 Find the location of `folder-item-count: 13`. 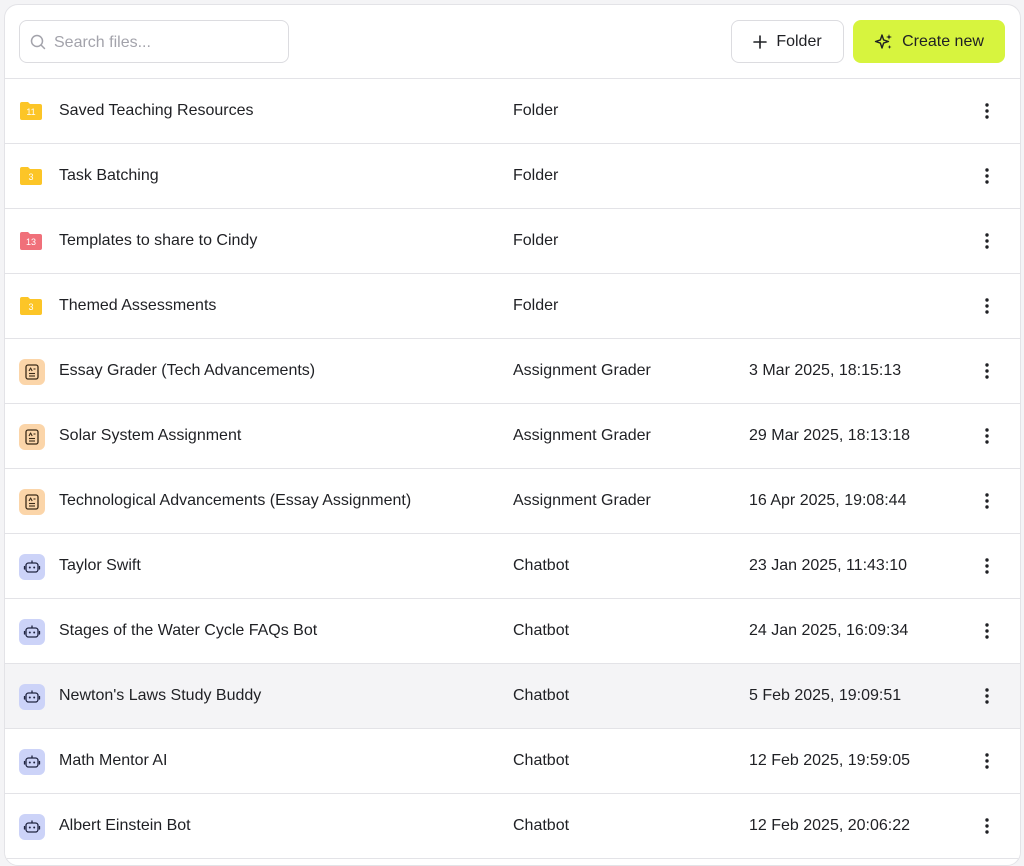

folder-item-count: 13 is located at coordinates (30, 242).